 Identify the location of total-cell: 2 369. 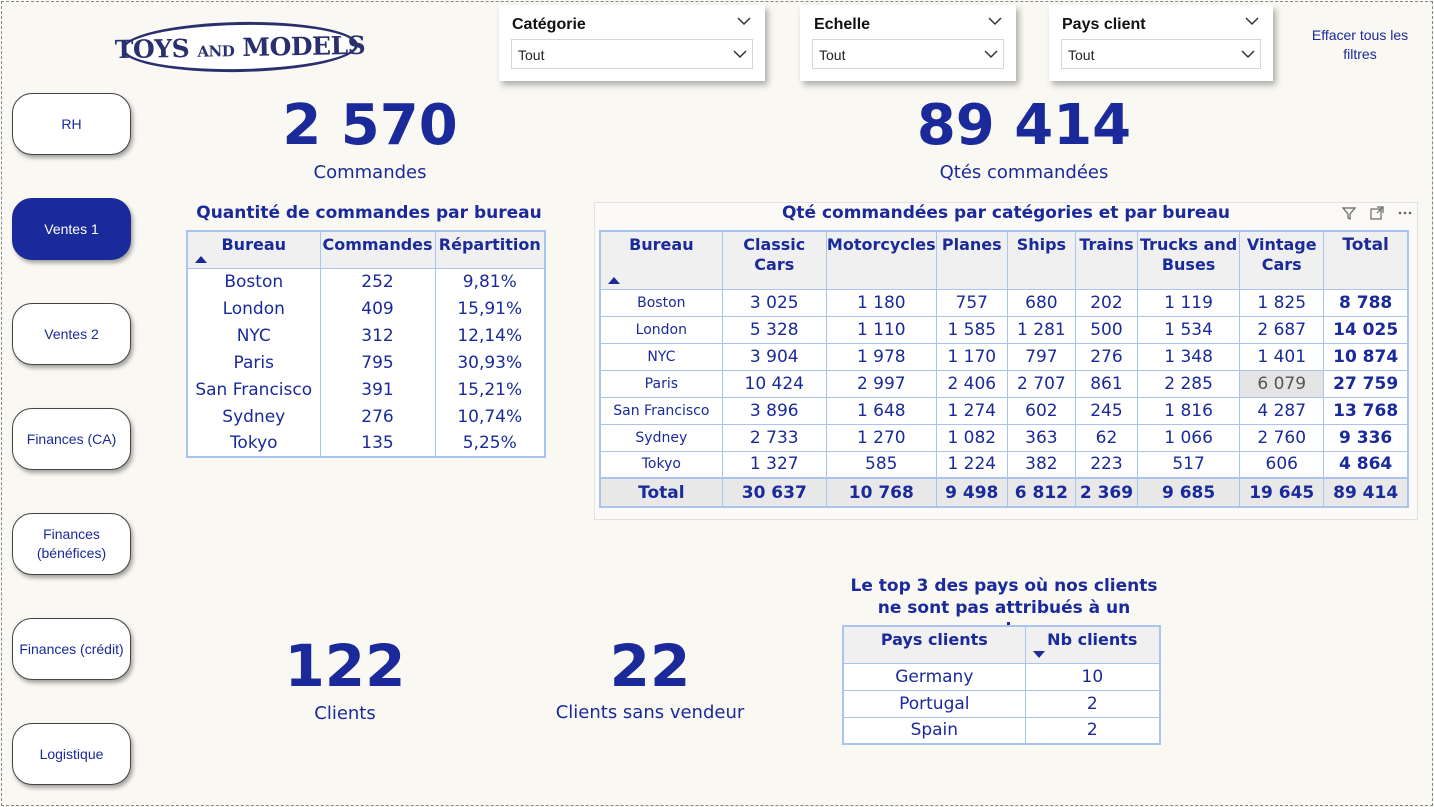
(1106, 492).